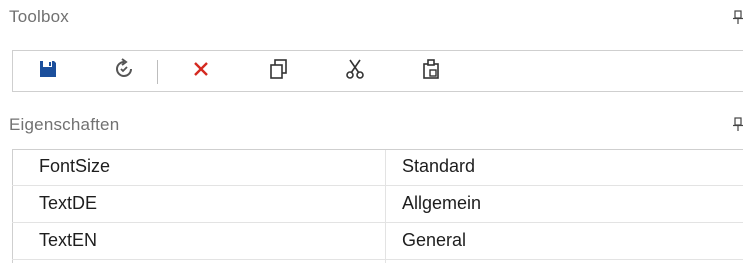  I want to click on cut-icon, so click(355, 71).